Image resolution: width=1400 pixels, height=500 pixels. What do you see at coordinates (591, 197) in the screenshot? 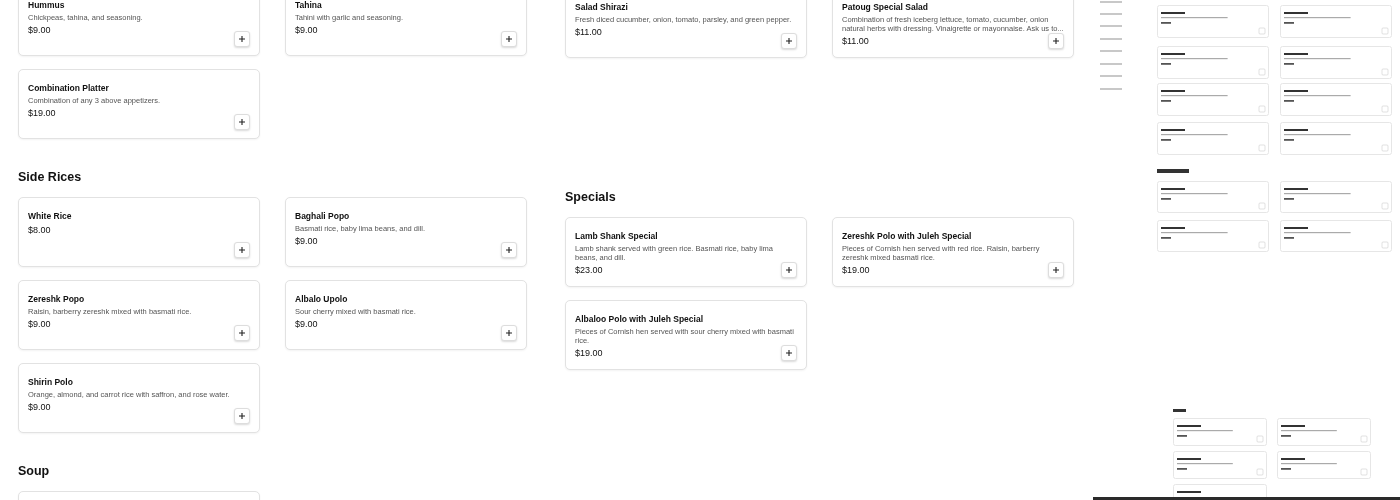
I see `section-heading: Specials` at bounding box center [591, 197].